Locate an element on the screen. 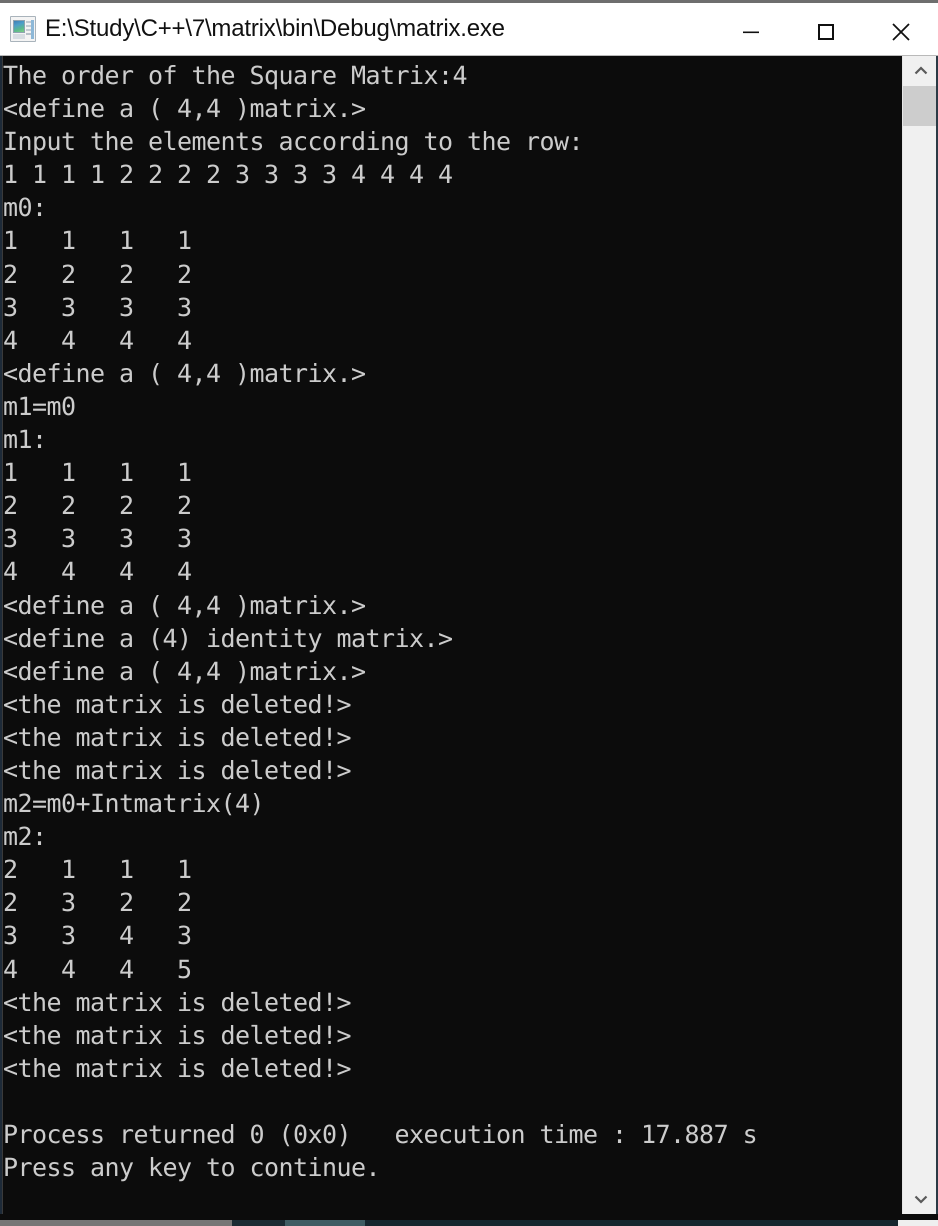  console-line: 4 4 4 5 is located at coordinates (97, 969).